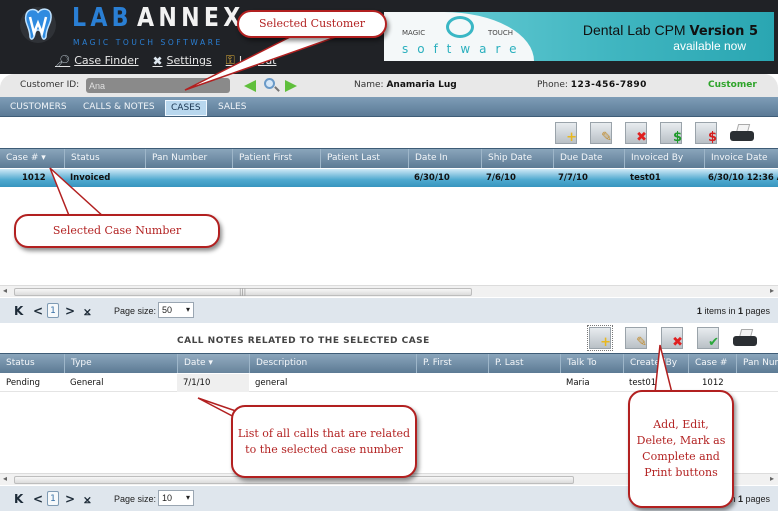  Describe the element at coordinates (167, 310) in the screenshot. I see `page-size-value: 50` at that location.